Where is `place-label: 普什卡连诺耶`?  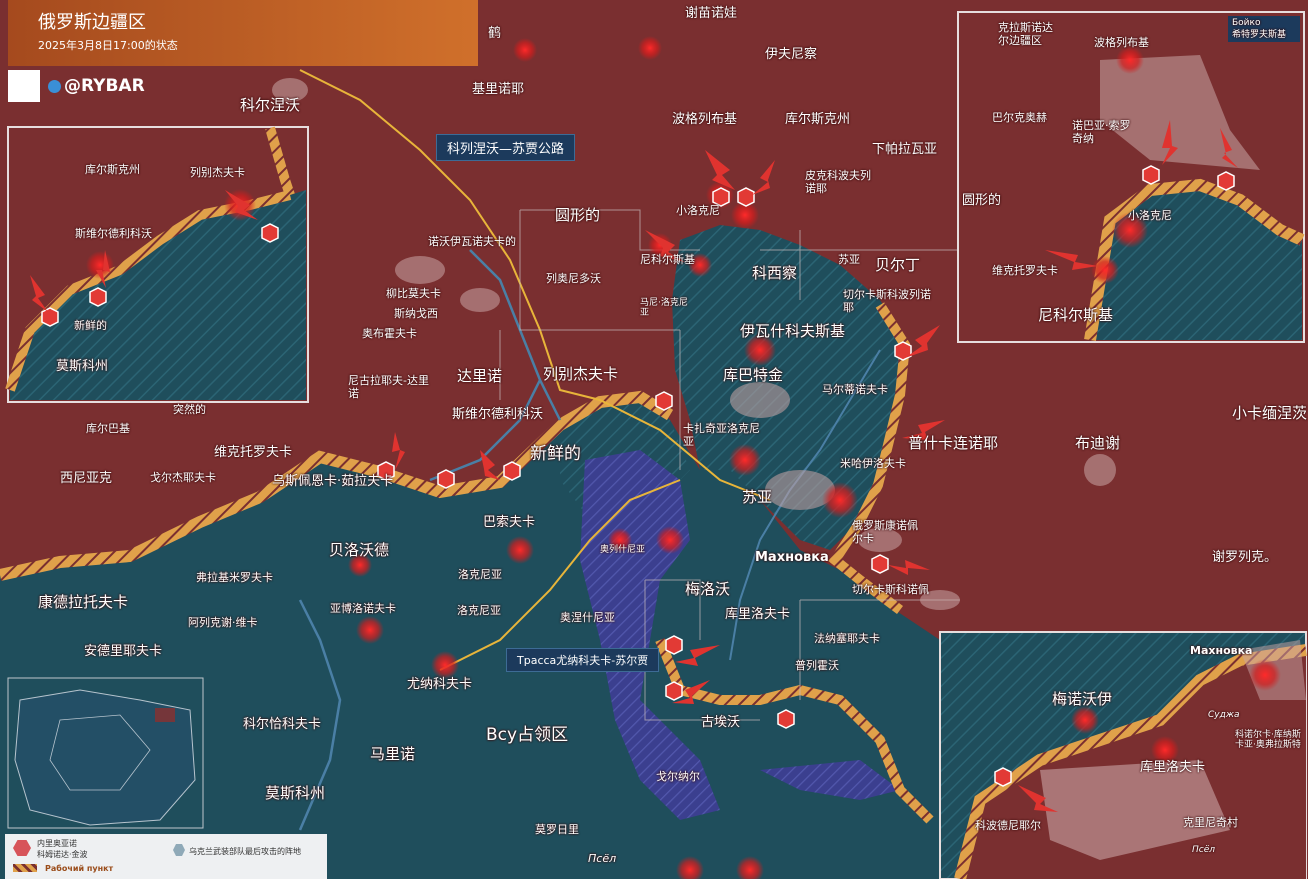 place-label: 普什卡连诺耶 is located at coordinates (953, 443).